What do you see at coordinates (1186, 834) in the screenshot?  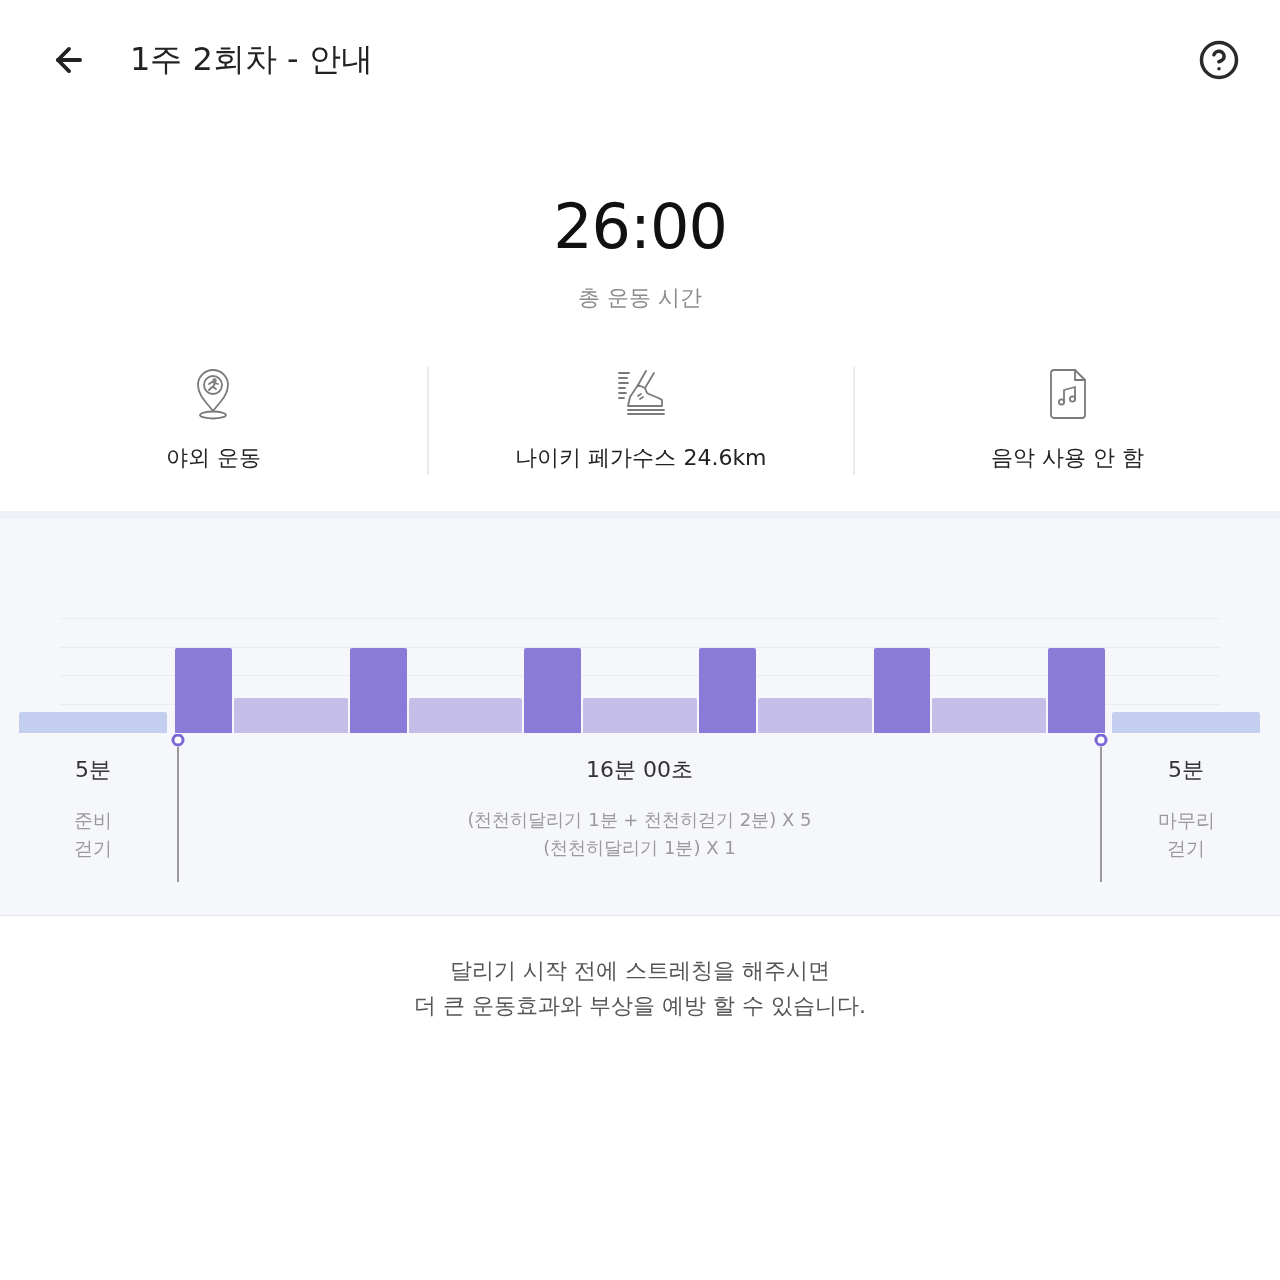 I see `cooldown-label: 마무리 걷기` at bounding box center [1186, 834].